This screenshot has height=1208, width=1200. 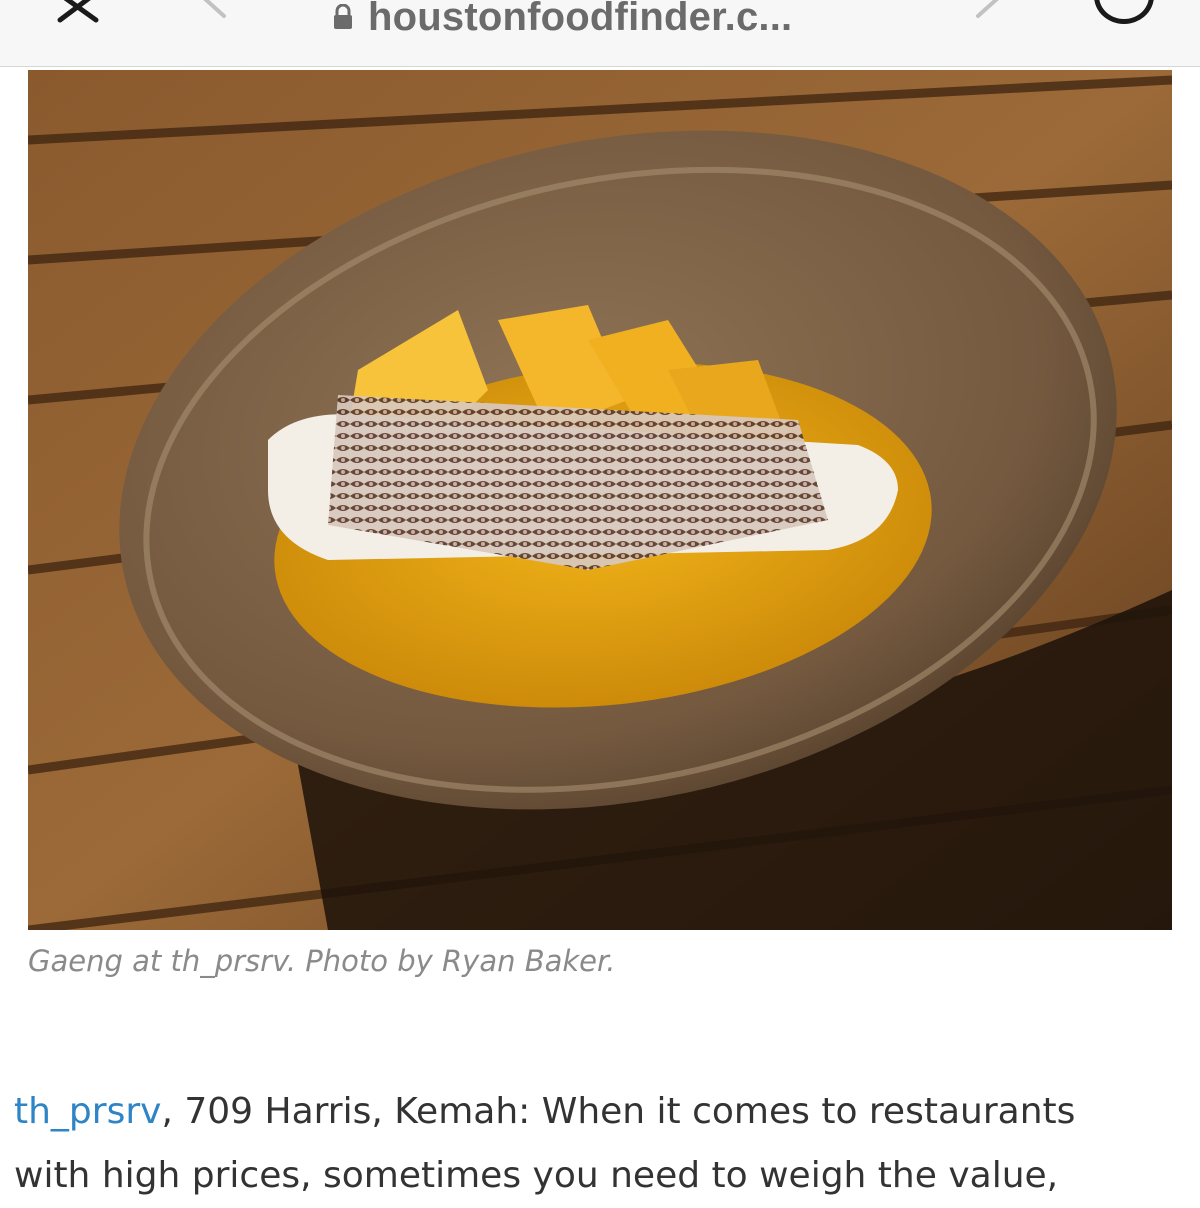 I want to click on restaurant-link: th_prsrv, so click(x=87, y=1111).